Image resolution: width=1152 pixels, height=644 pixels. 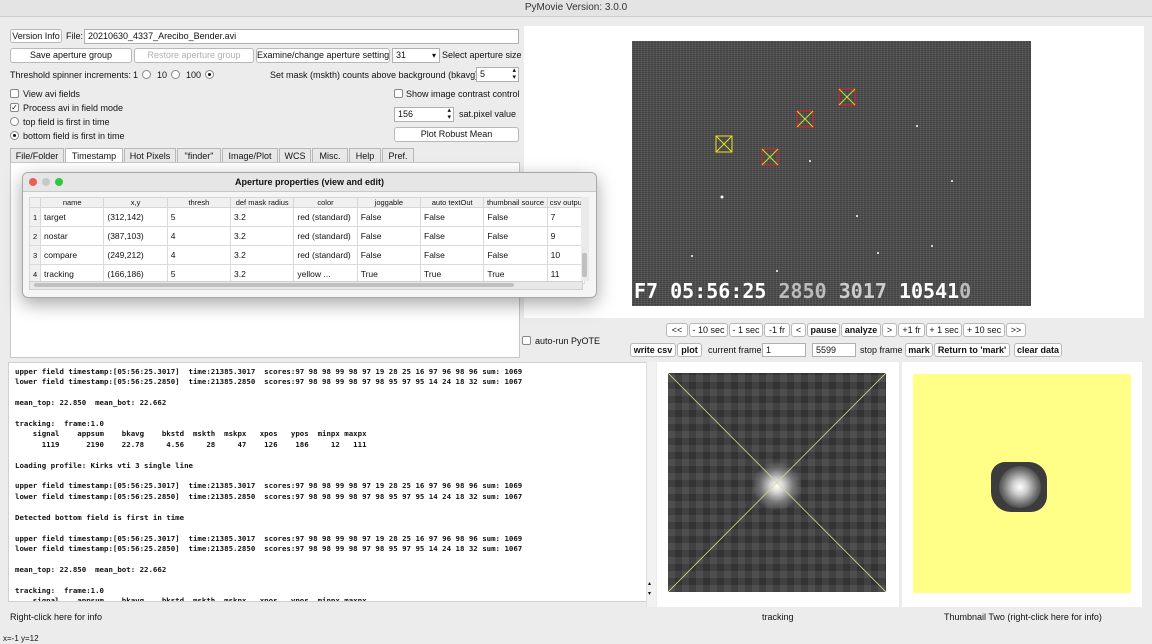 What do you see at coordinates (72, 217) in the screenshot?
I see `cell-name: target` at bounding box center [72, 217].